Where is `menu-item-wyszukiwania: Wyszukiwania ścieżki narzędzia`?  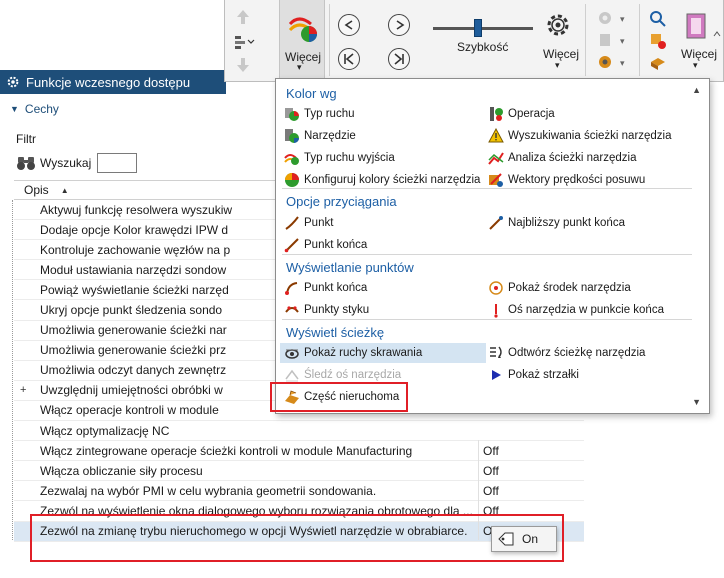 menu-item-wyszukiwania: Wyszukiwania ścieżki narzędzia is located at coordinates (580, 136).